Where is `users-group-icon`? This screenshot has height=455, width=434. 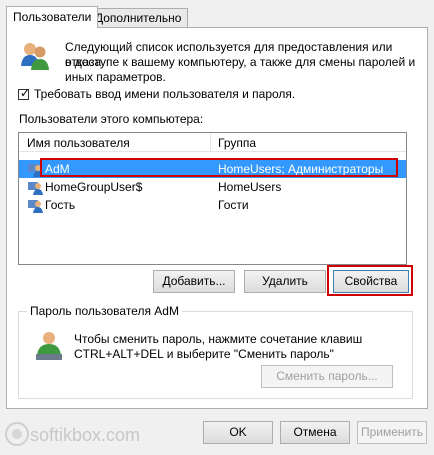
users-group-icon is located at coordinates (35, 56).